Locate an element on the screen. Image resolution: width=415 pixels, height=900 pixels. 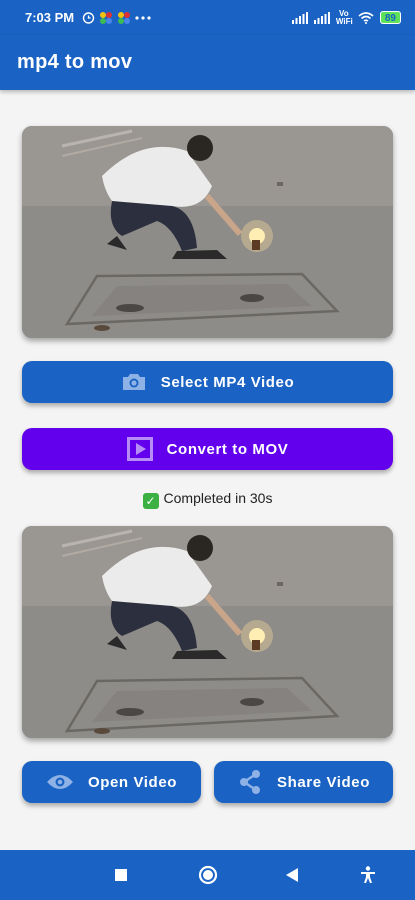
home-button is located at coordinates (208, 875).